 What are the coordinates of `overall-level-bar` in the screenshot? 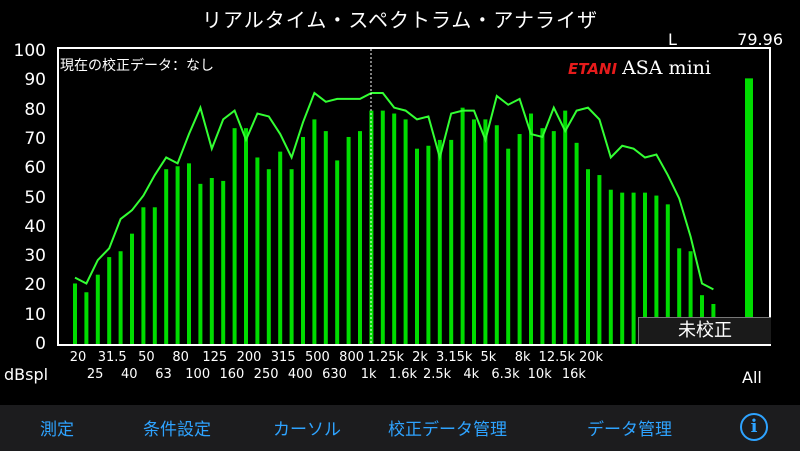 It's located at (749, 212).